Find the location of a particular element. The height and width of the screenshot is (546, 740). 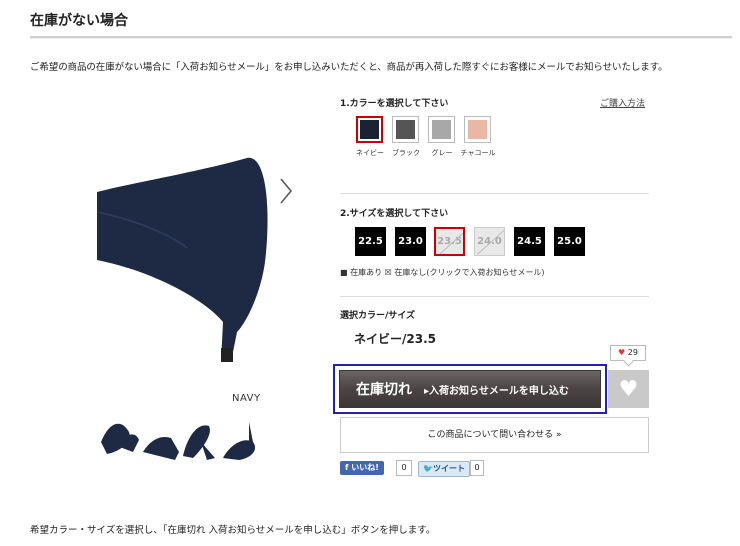

out-of-stock-label: 在庫切れ is located at coordinates (384, 390).